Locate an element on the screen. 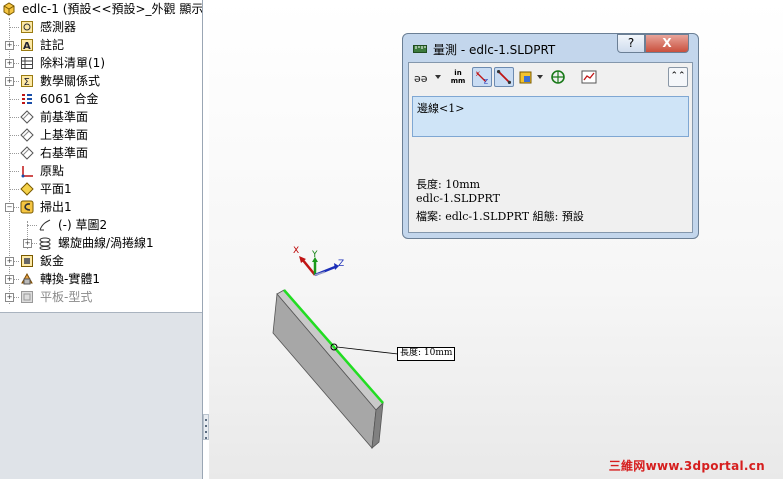 The width and height of the screenshot is (783, 479). tree-item-label: 轉換-實體1 is located at coordinates (70, 279).